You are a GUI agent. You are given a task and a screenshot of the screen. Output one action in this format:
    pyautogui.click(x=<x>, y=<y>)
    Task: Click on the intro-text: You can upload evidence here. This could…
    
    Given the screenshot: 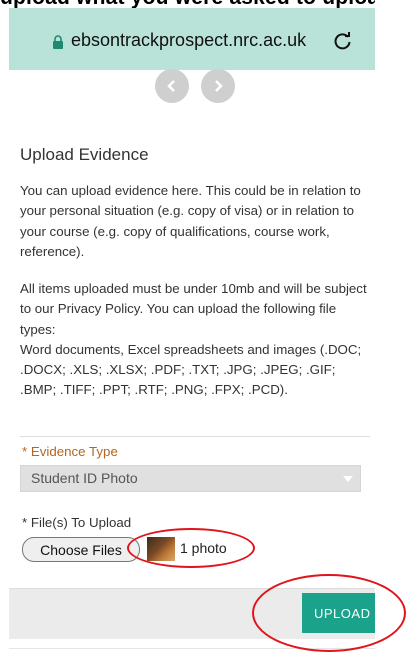 What is the action you would take?
    pyautogui.click(x=190, y=221)
    